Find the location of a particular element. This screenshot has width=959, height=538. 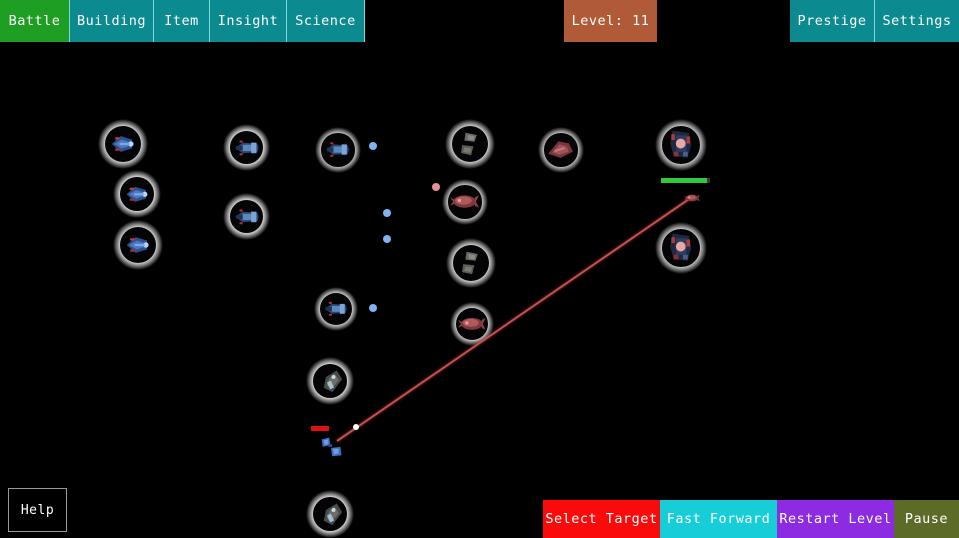

nav-tab-label: Prestige is located at coordinates (832, 21).